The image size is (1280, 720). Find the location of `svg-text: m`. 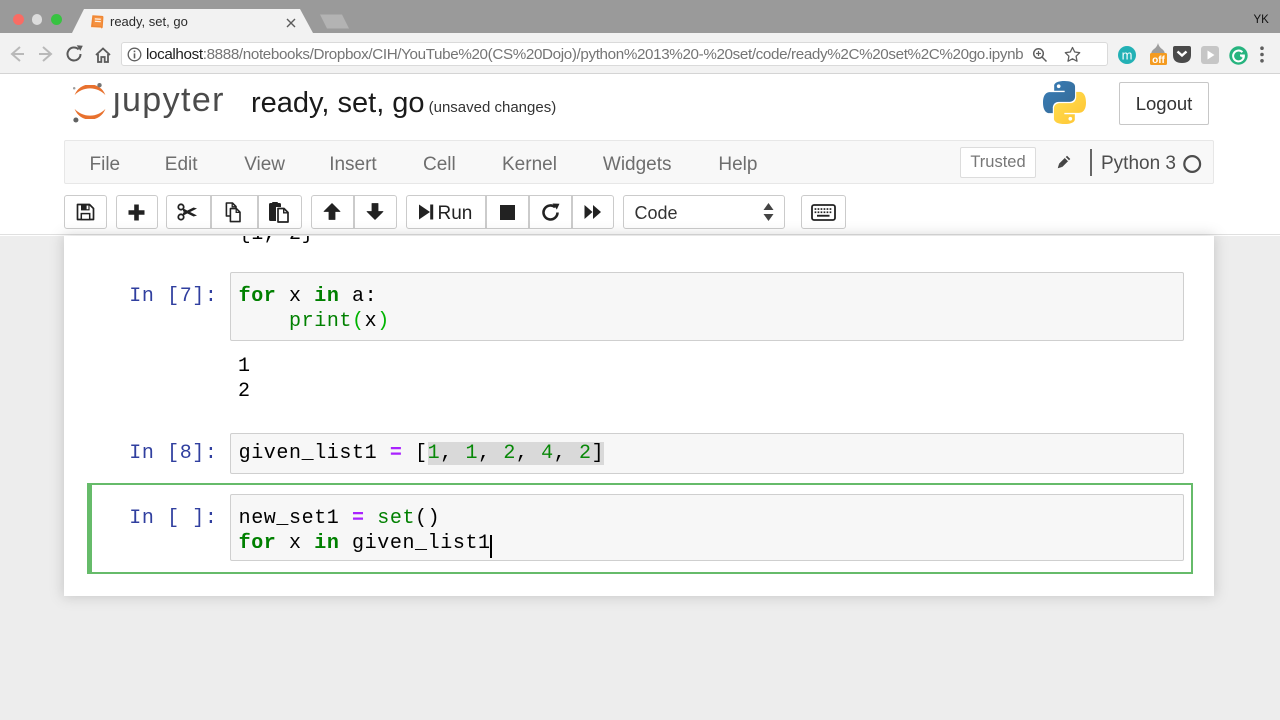

svg-text: m is located at coordinates (1127, 55).